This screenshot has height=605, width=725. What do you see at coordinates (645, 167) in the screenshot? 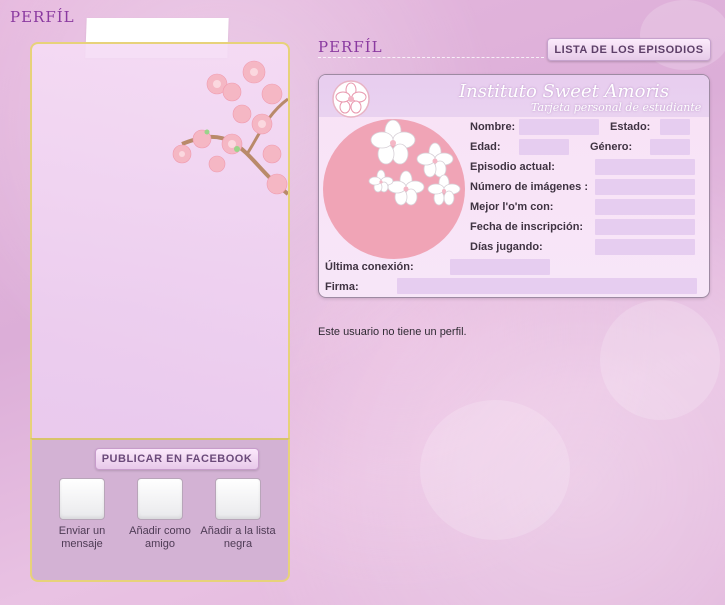
I see `field-value-episodio` at bounding box center [645, 167].